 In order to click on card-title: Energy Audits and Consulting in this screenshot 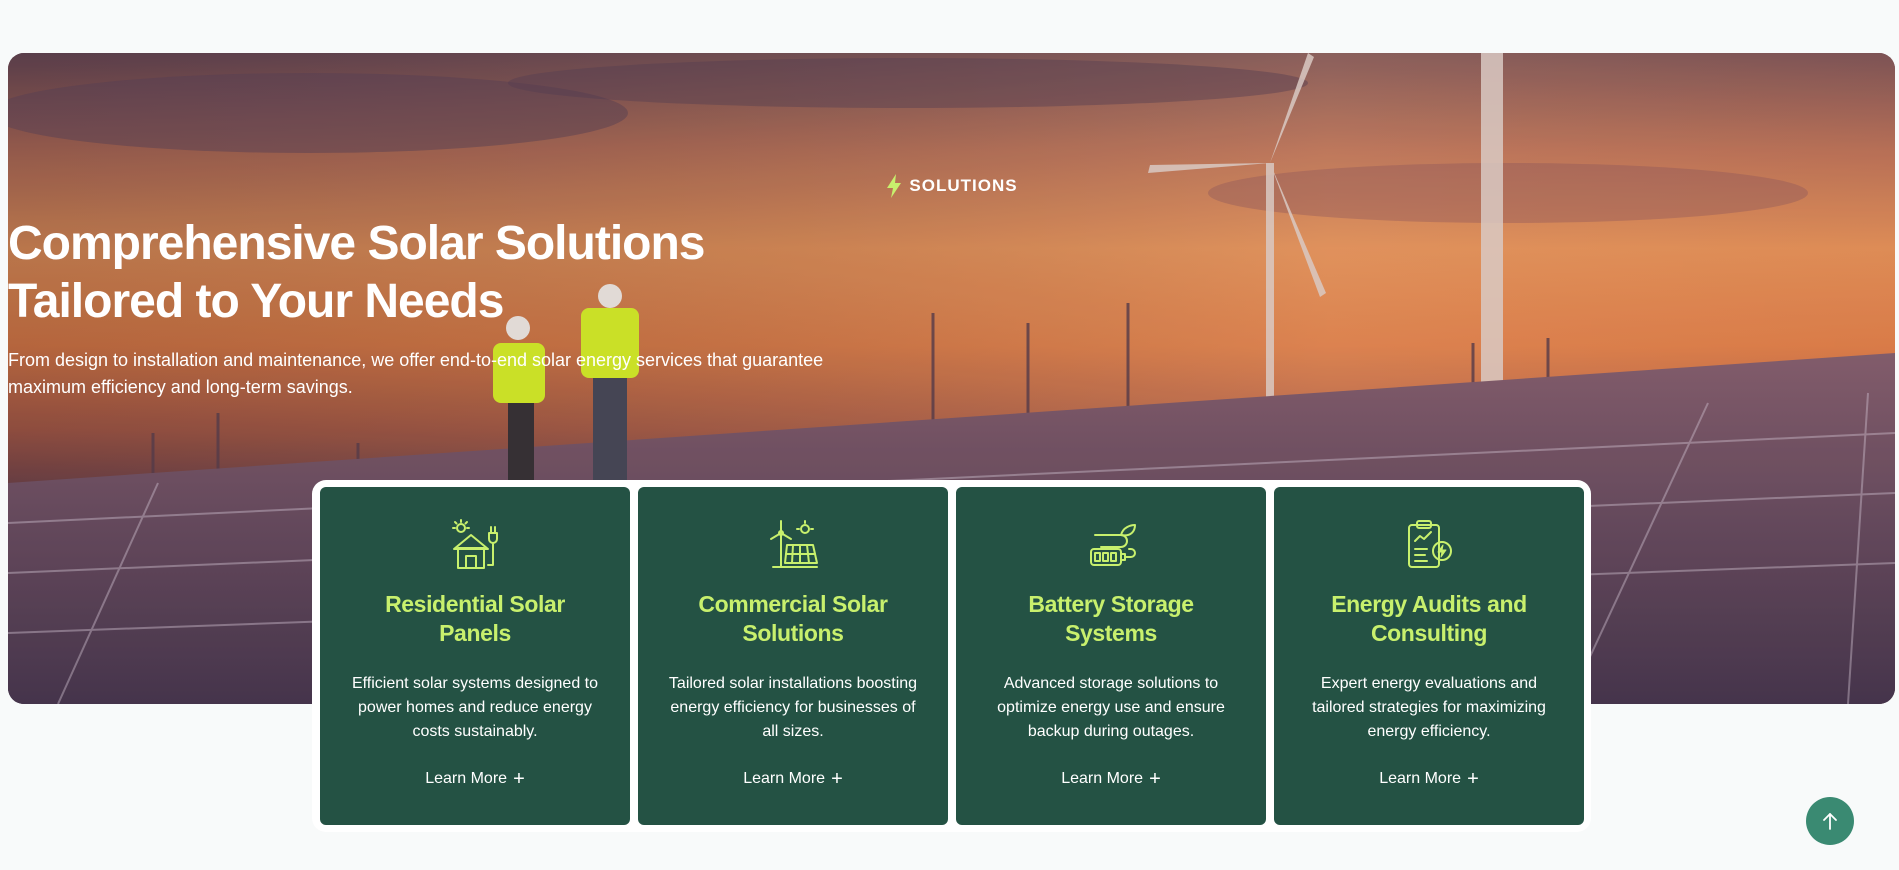, I will do `click(1429, 619)`.